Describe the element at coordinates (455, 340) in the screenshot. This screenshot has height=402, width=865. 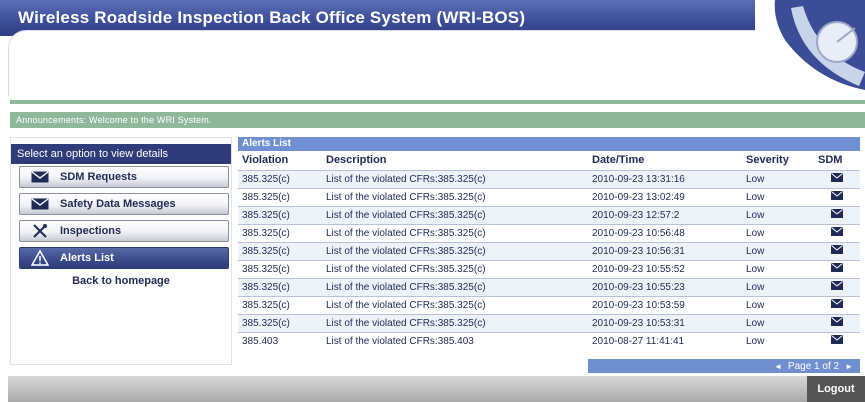
I see `cell-description: List of the violated CFRs:385.403` at that location.